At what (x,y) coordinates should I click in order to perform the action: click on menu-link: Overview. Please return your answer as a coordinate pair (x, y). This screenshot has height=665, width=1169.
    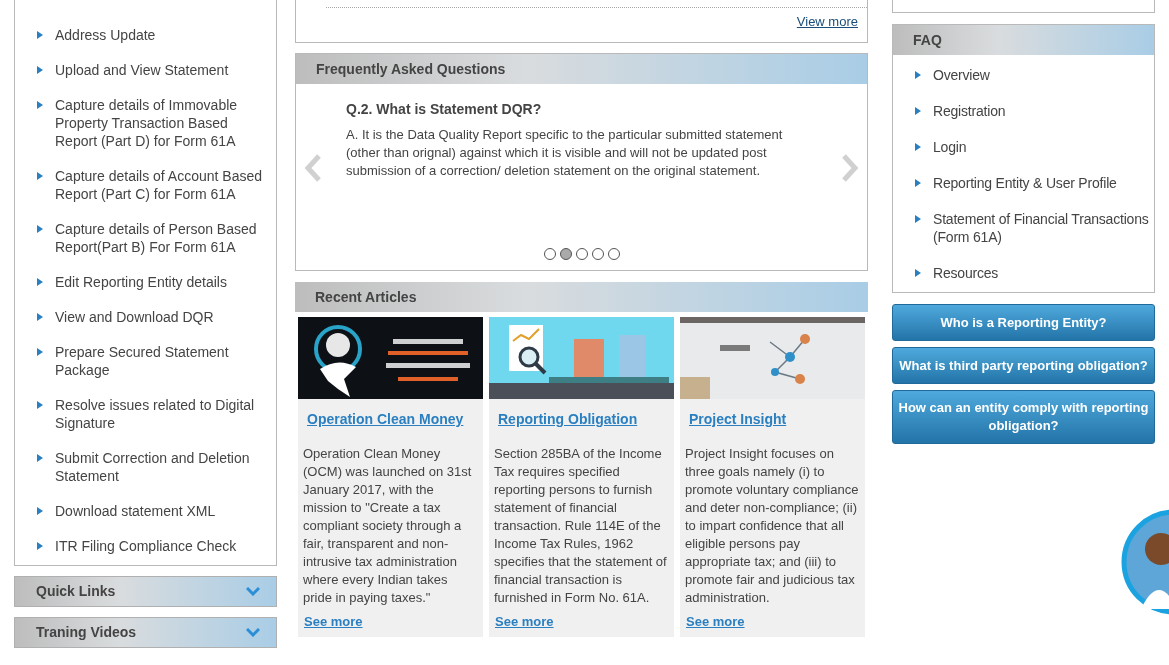
    Looking at the image, I should click on (961, 75).